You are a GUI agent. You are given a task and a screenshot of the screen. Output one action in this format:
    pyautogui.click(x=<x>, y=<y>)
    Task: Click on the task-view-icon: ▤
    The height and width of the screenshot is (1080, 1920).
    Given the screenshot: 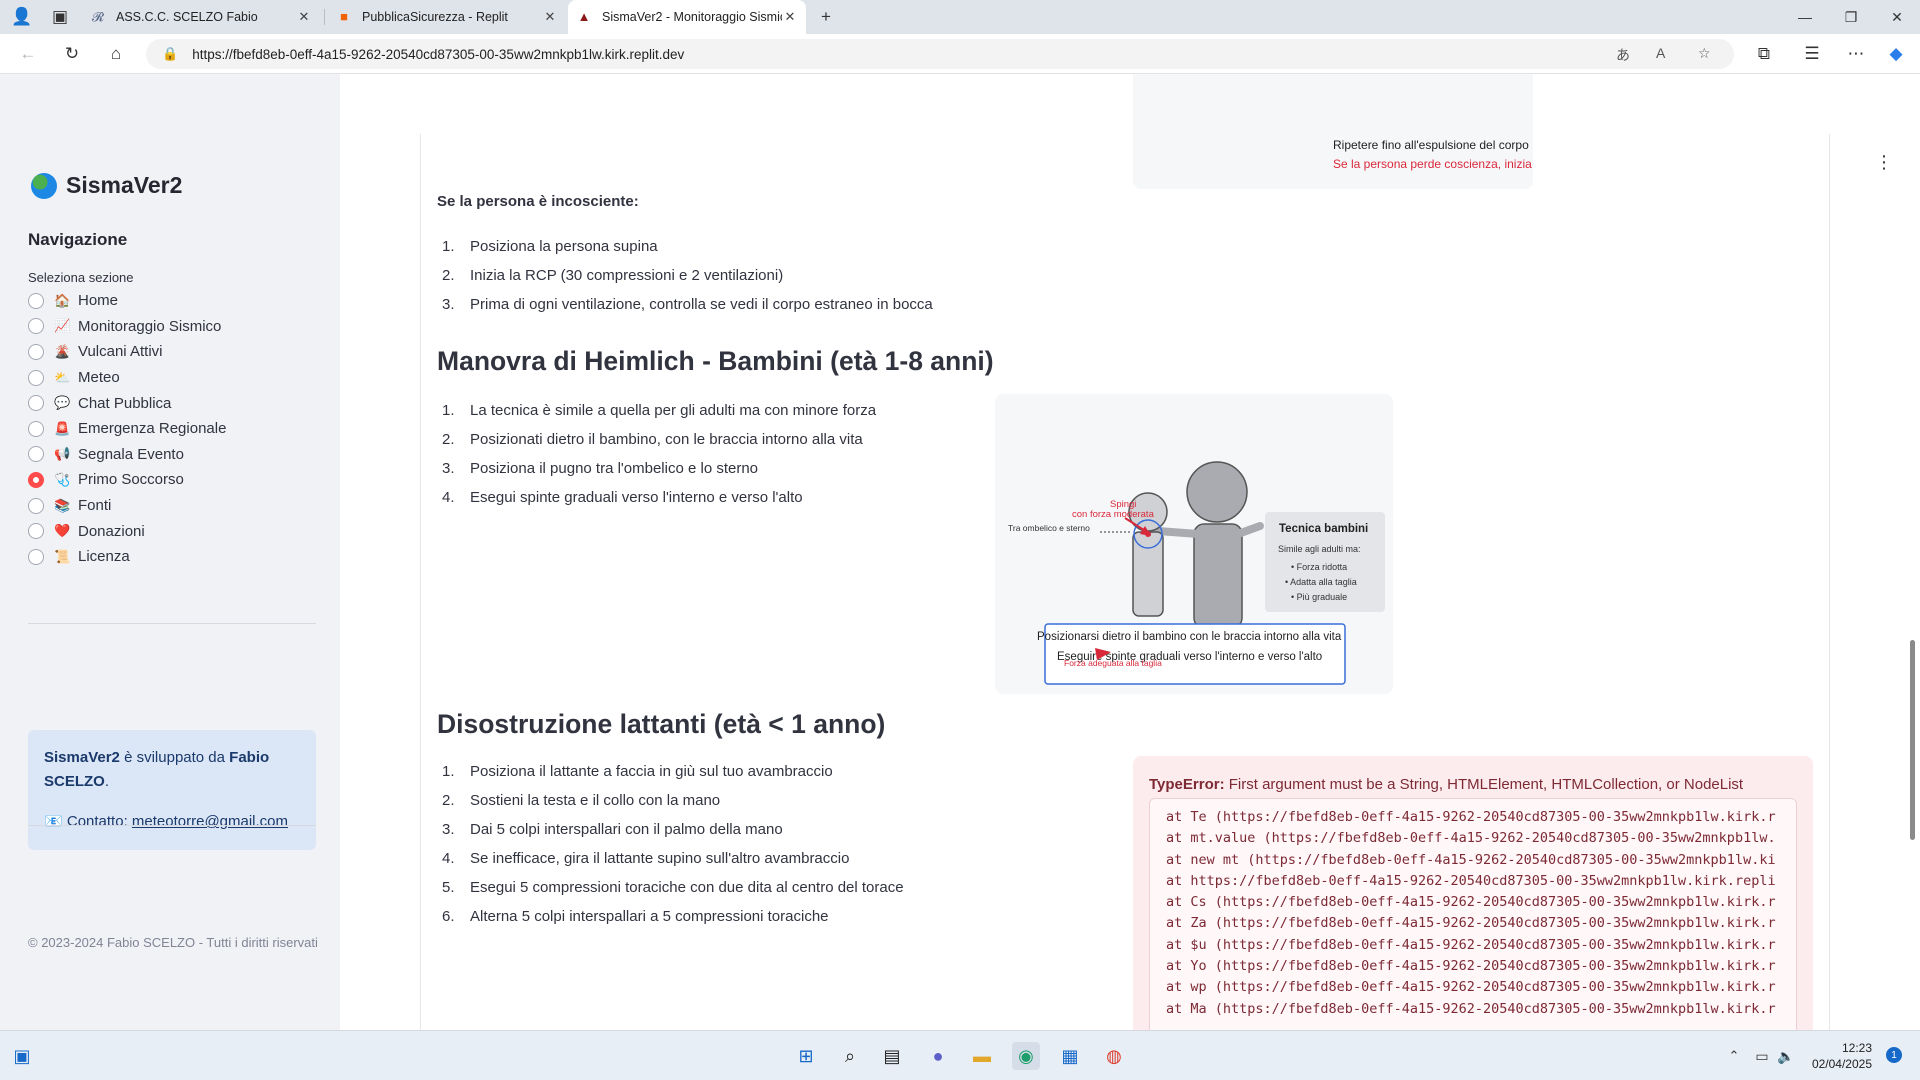 What is the action you would take?
    pyautogui.click(x=892, y=1056)
    